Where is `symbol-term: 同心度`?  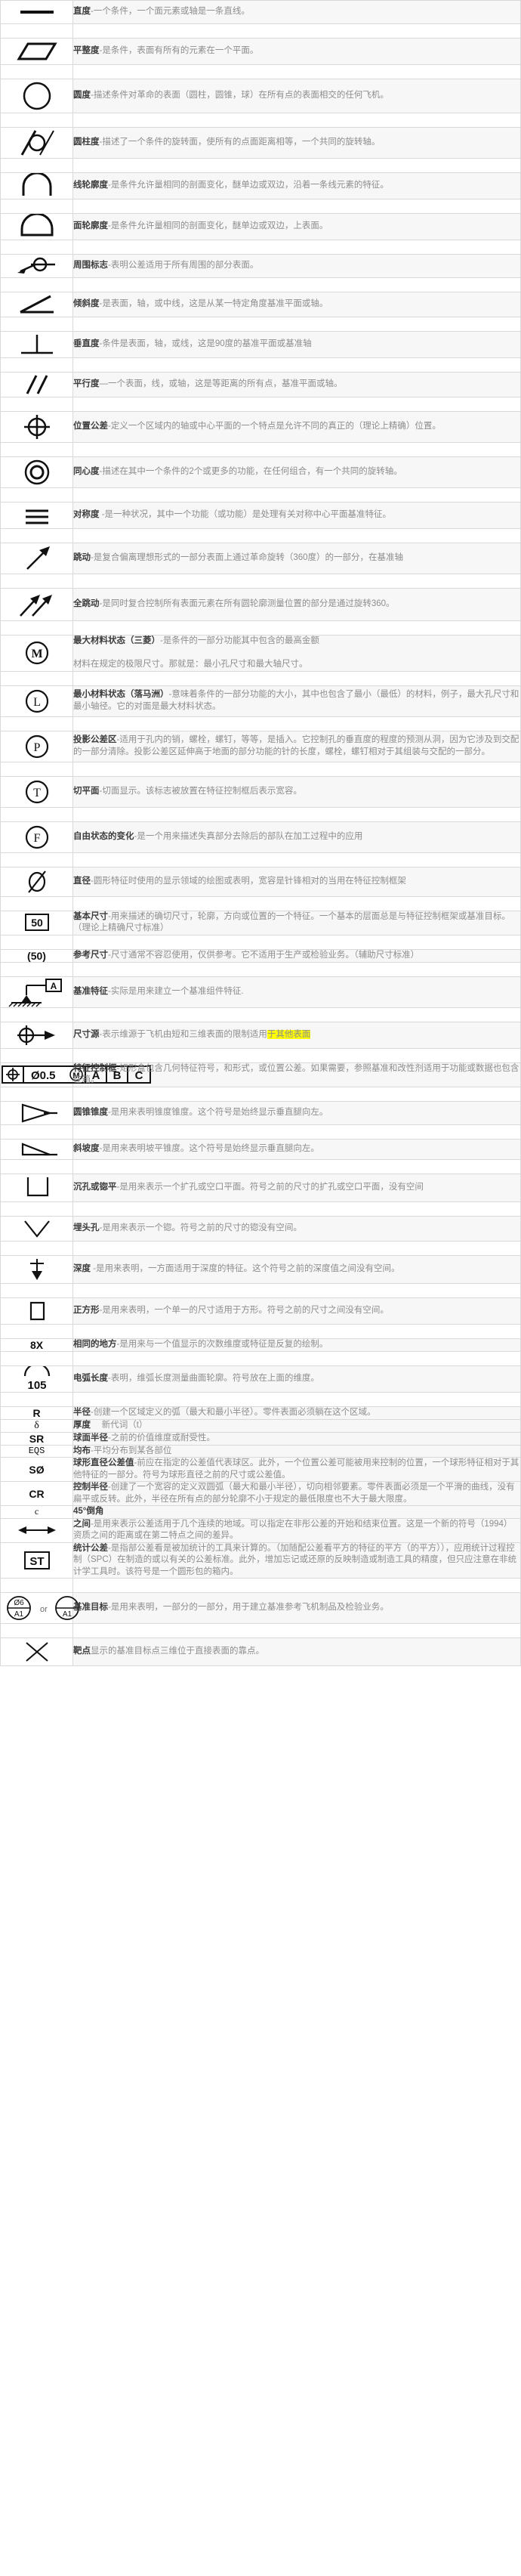 symbol-term: 同心度 is located at coordinates (86, 472).